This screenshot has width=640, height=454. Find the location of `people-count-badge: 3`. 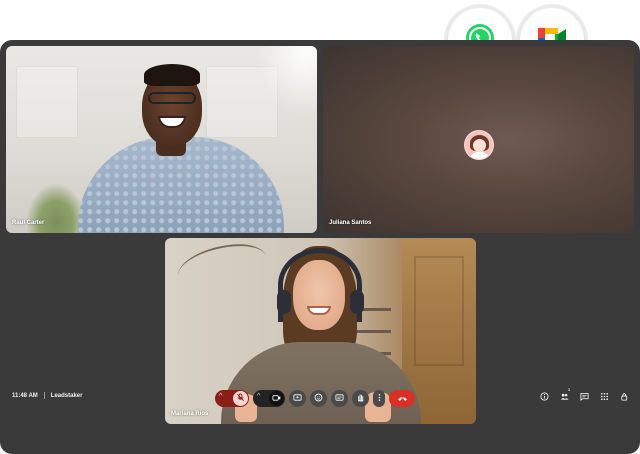

people-count-badge: 3 is located at coordinates (568, 389).